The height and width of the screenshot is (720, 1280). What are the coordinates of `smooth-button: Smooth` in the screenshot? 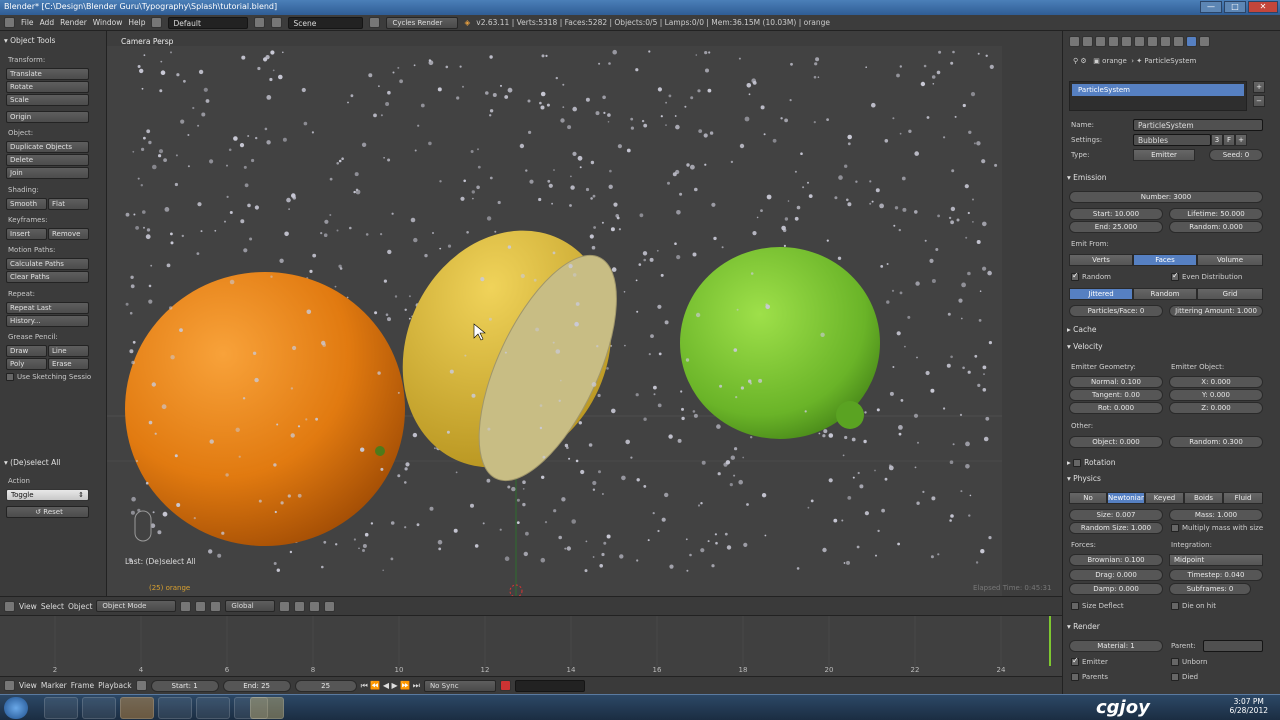 It's located at (26, 204).